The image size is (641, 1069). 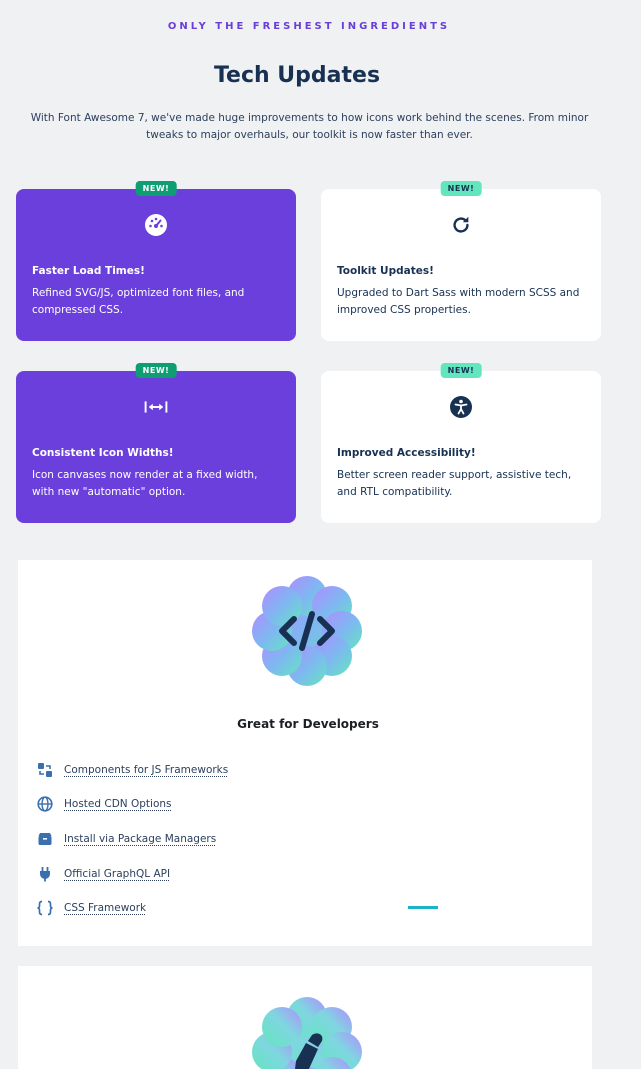 What do you see at coordinates (45, 804) in the screenshot?
I see `globe-icon` at bounding box center [45, 804].